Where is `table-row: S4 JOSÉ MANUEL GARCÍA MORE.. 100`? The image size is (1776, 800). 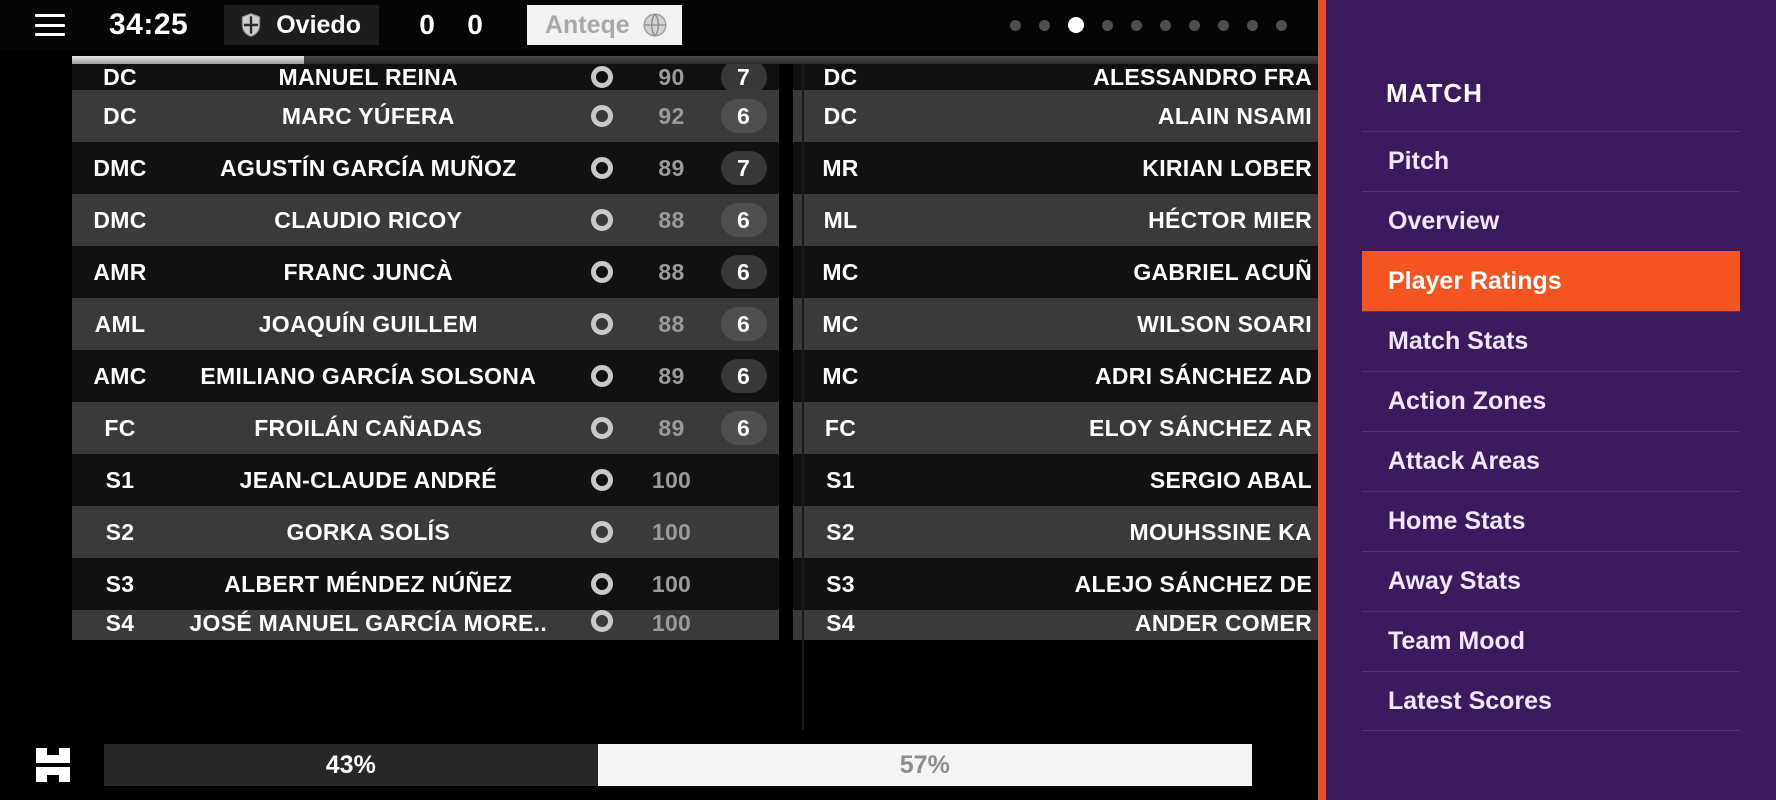
table-row: S4 JOSÉ MANUEL GARCÍA MORE.. 100 is located at coordinates (425, 625).